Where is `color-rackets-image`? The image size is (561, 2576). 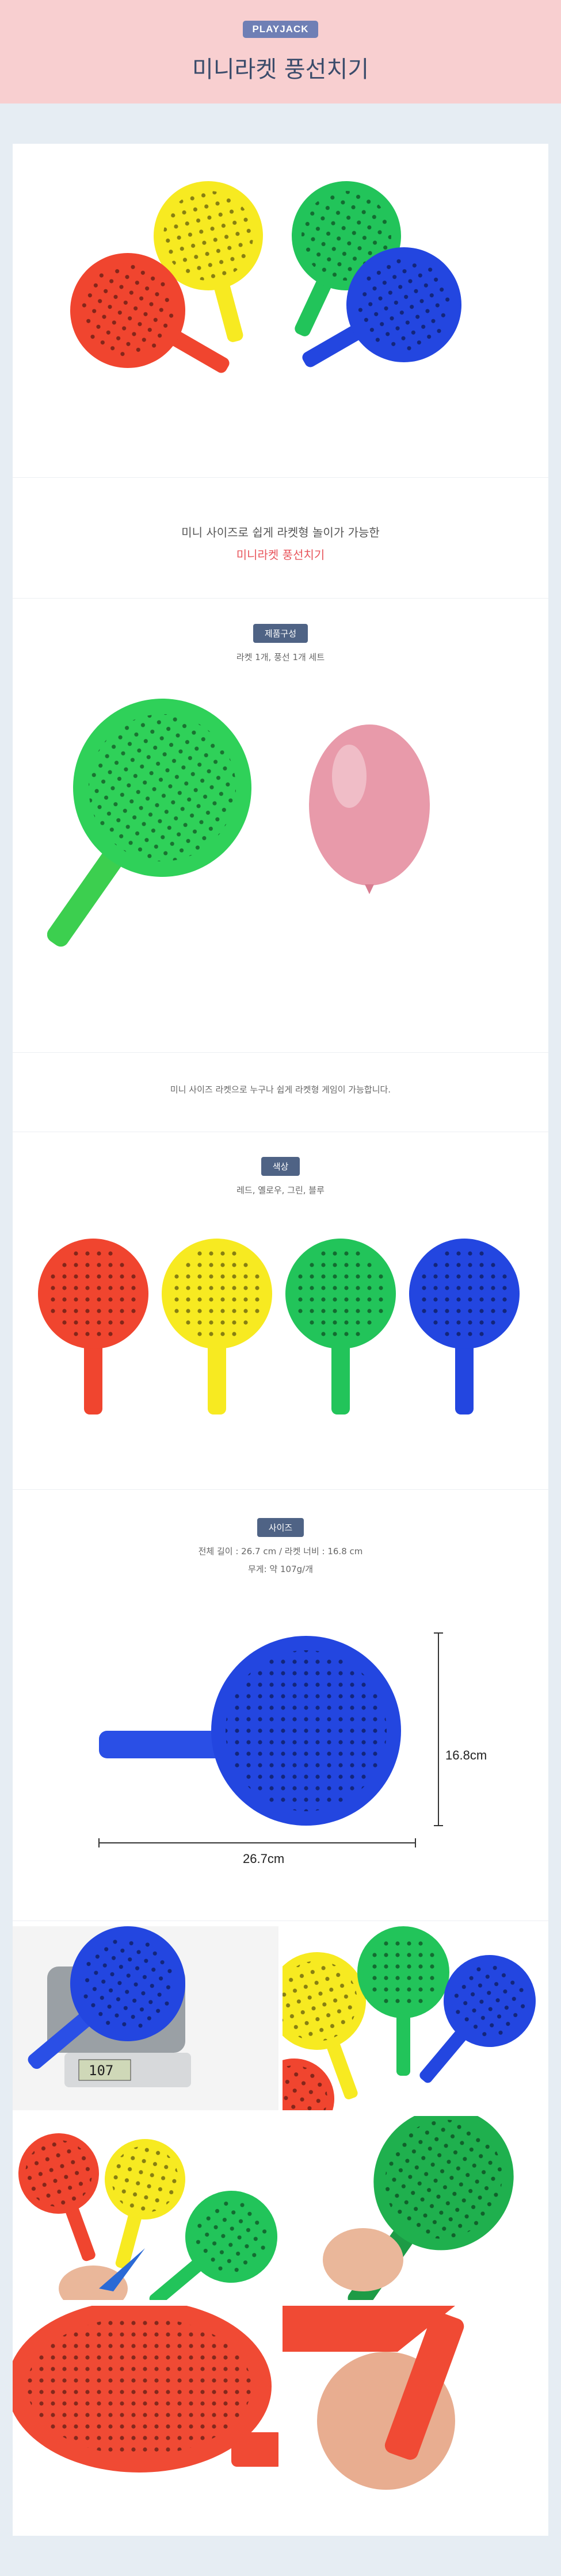
color-rackets-image is located at coordinates (279, 1326).